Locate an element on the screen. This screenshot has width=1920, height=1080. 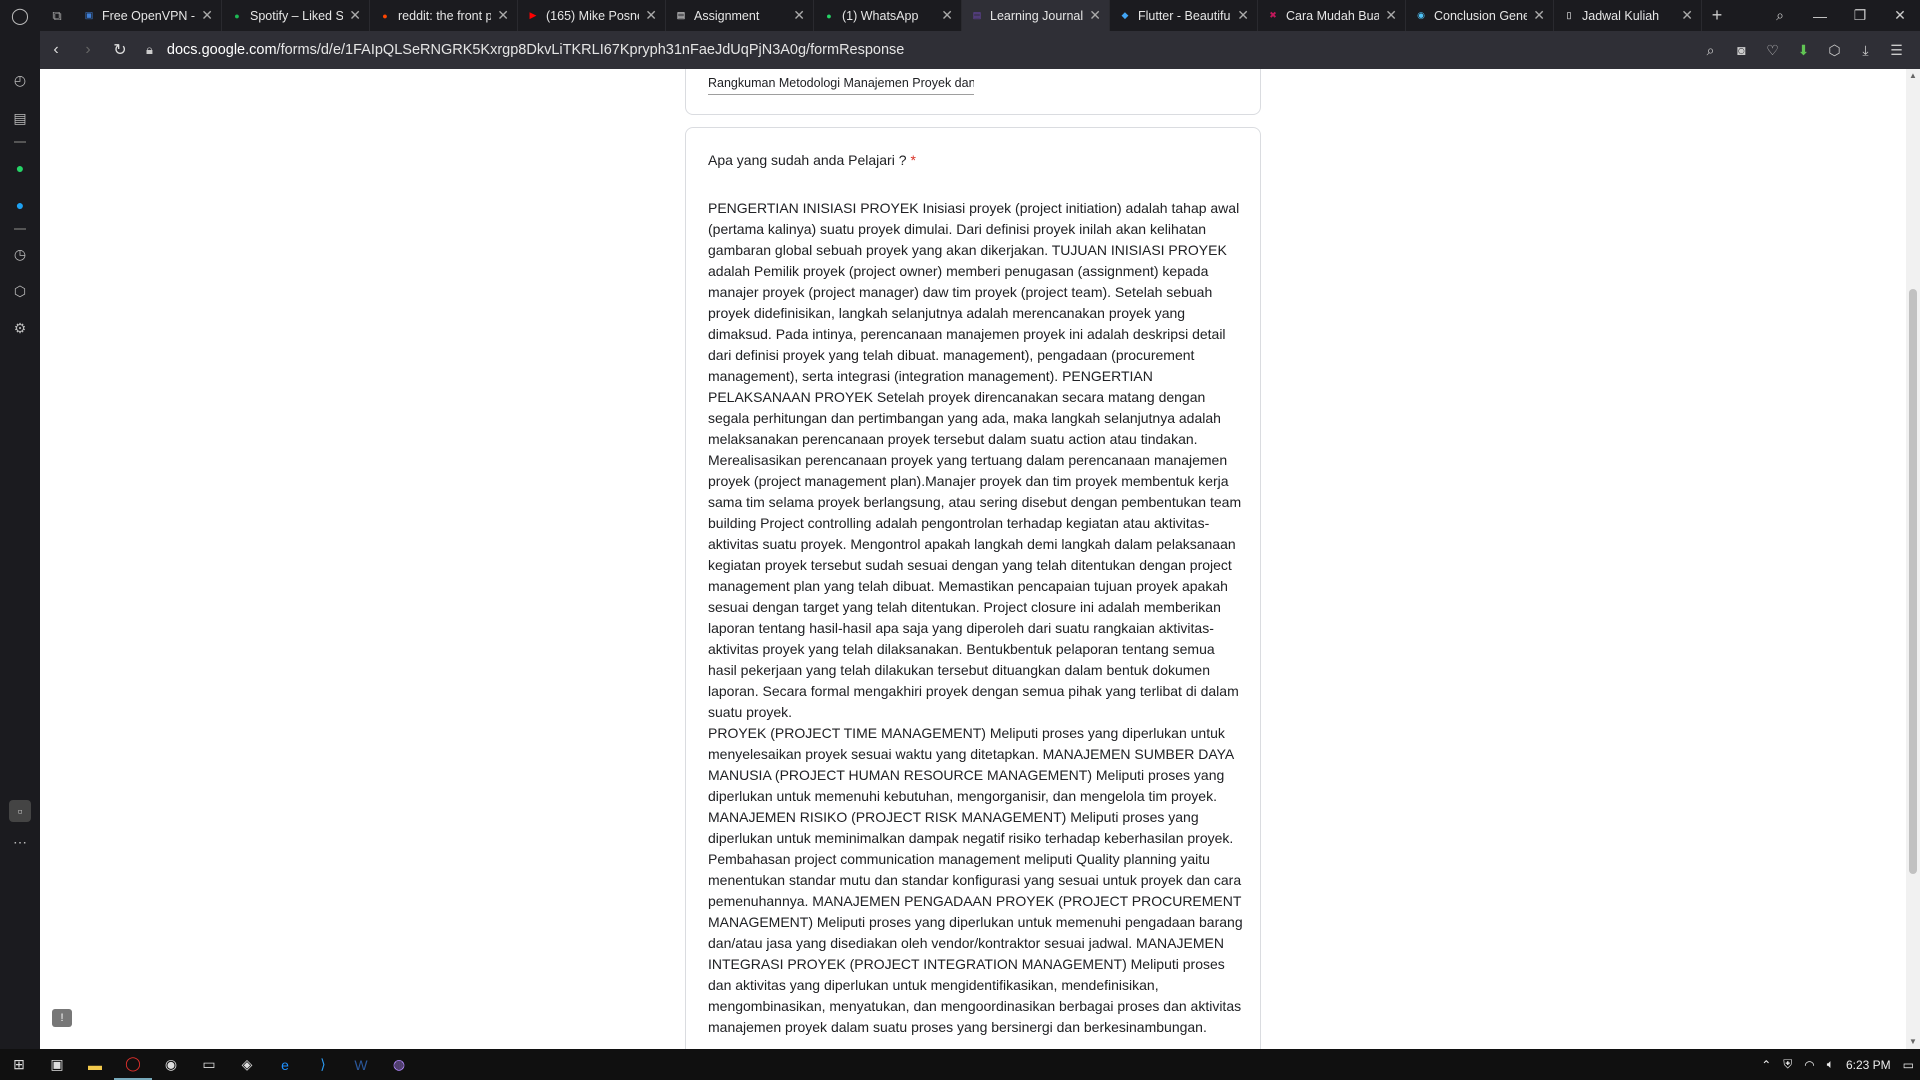
tab-favicon-icon: ▯ is located at coordinates (1569, 15).